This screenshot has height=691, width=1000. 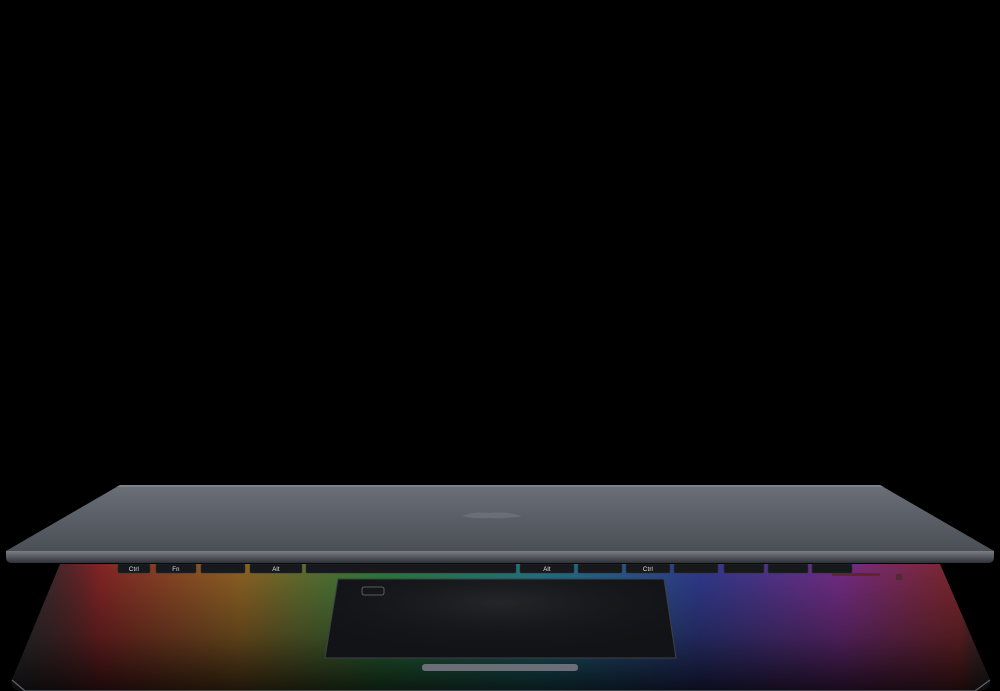 What do you see at coordinates (500, 618) in the screenshot?
I see `touchpad` at bounding box center [500, 618].